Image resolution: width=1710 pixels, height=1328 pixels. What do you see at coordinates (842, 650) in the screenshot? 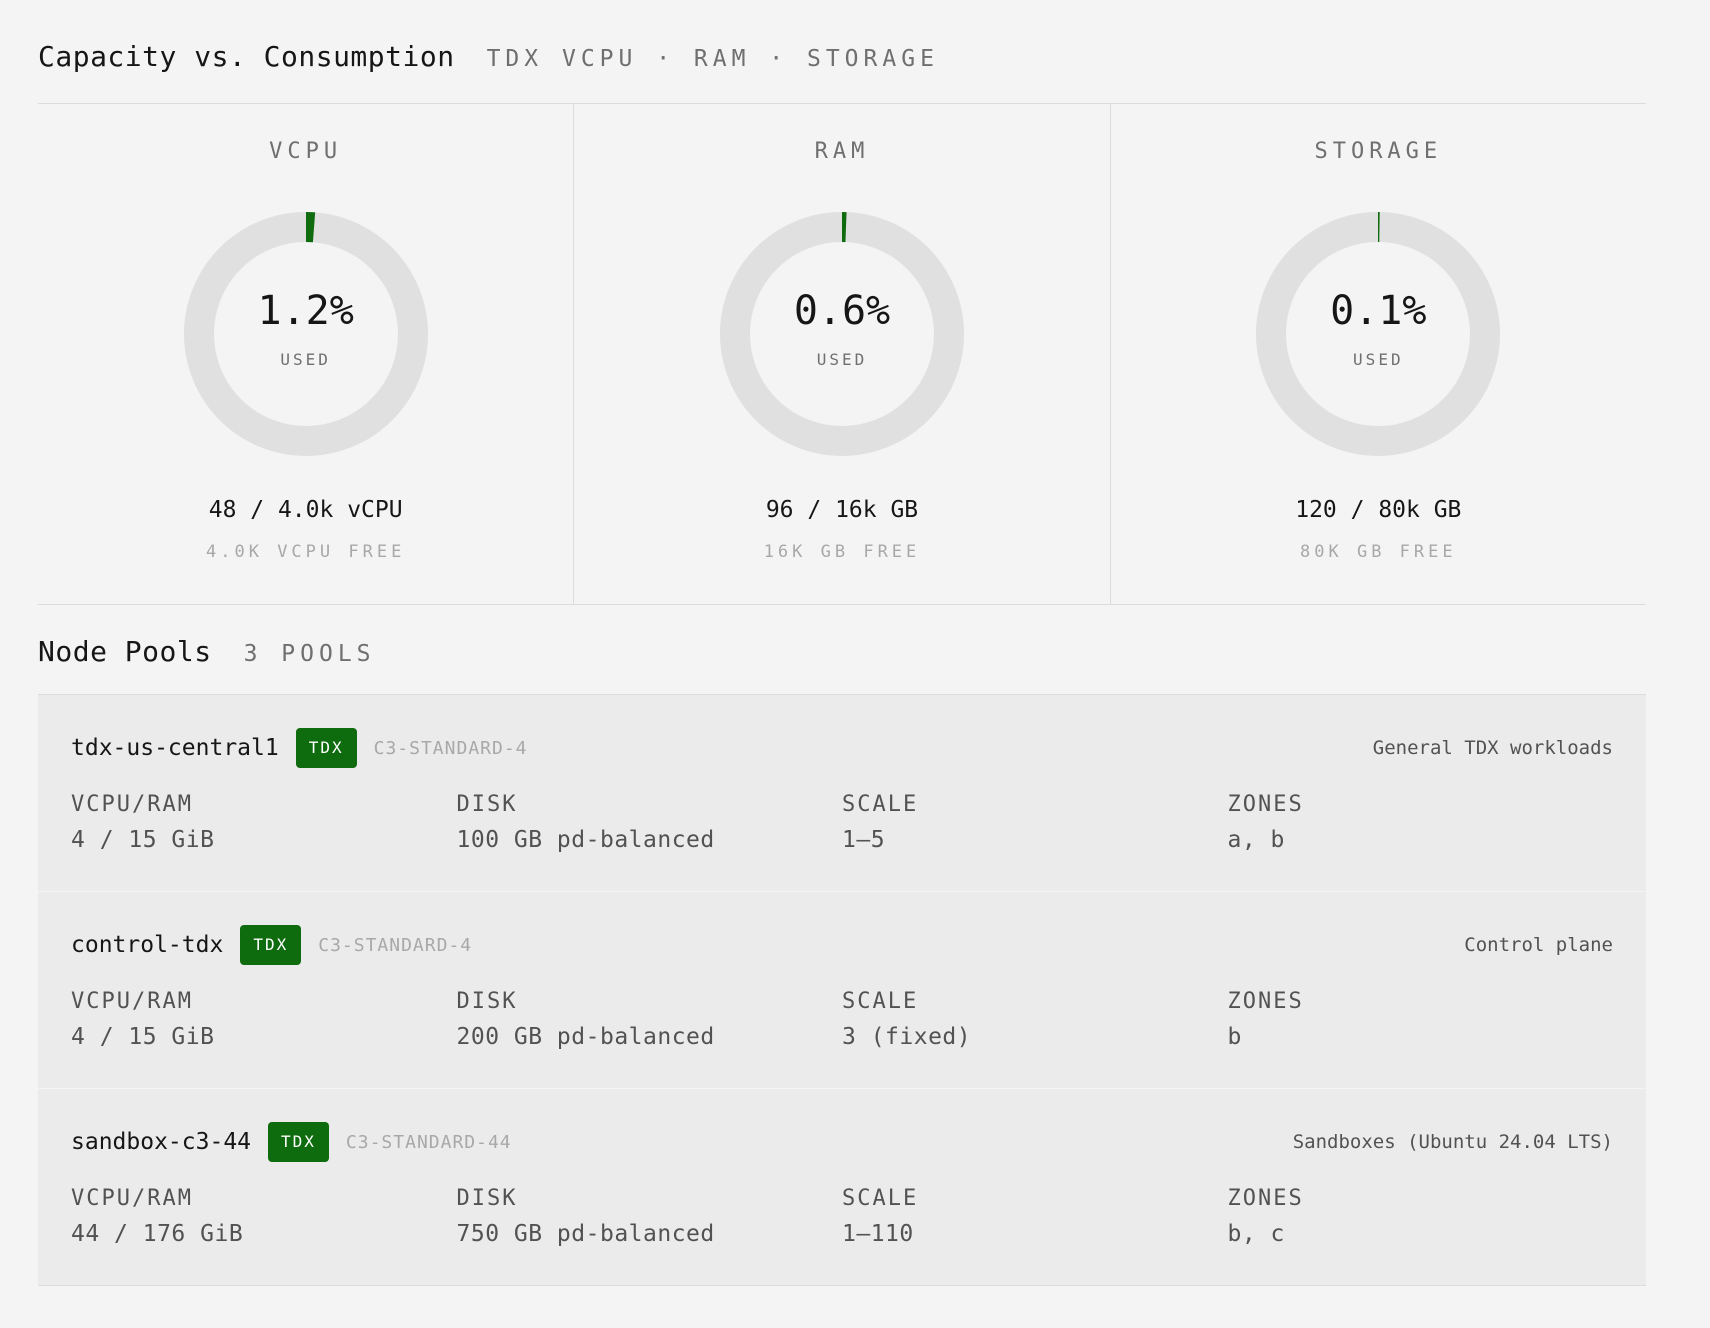
I see `node-pools-header: Node Pools 3 POOLS` at bounding box center [842, 650].